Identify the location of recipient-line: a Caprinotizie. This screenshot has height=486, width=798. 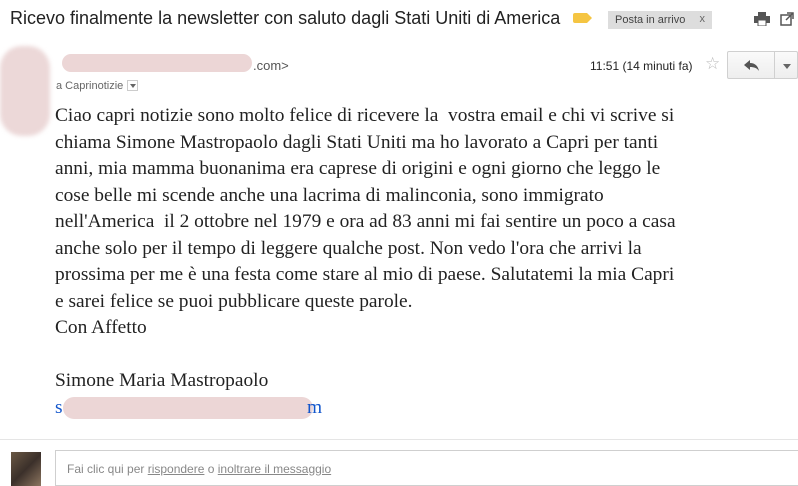
(97, 85).